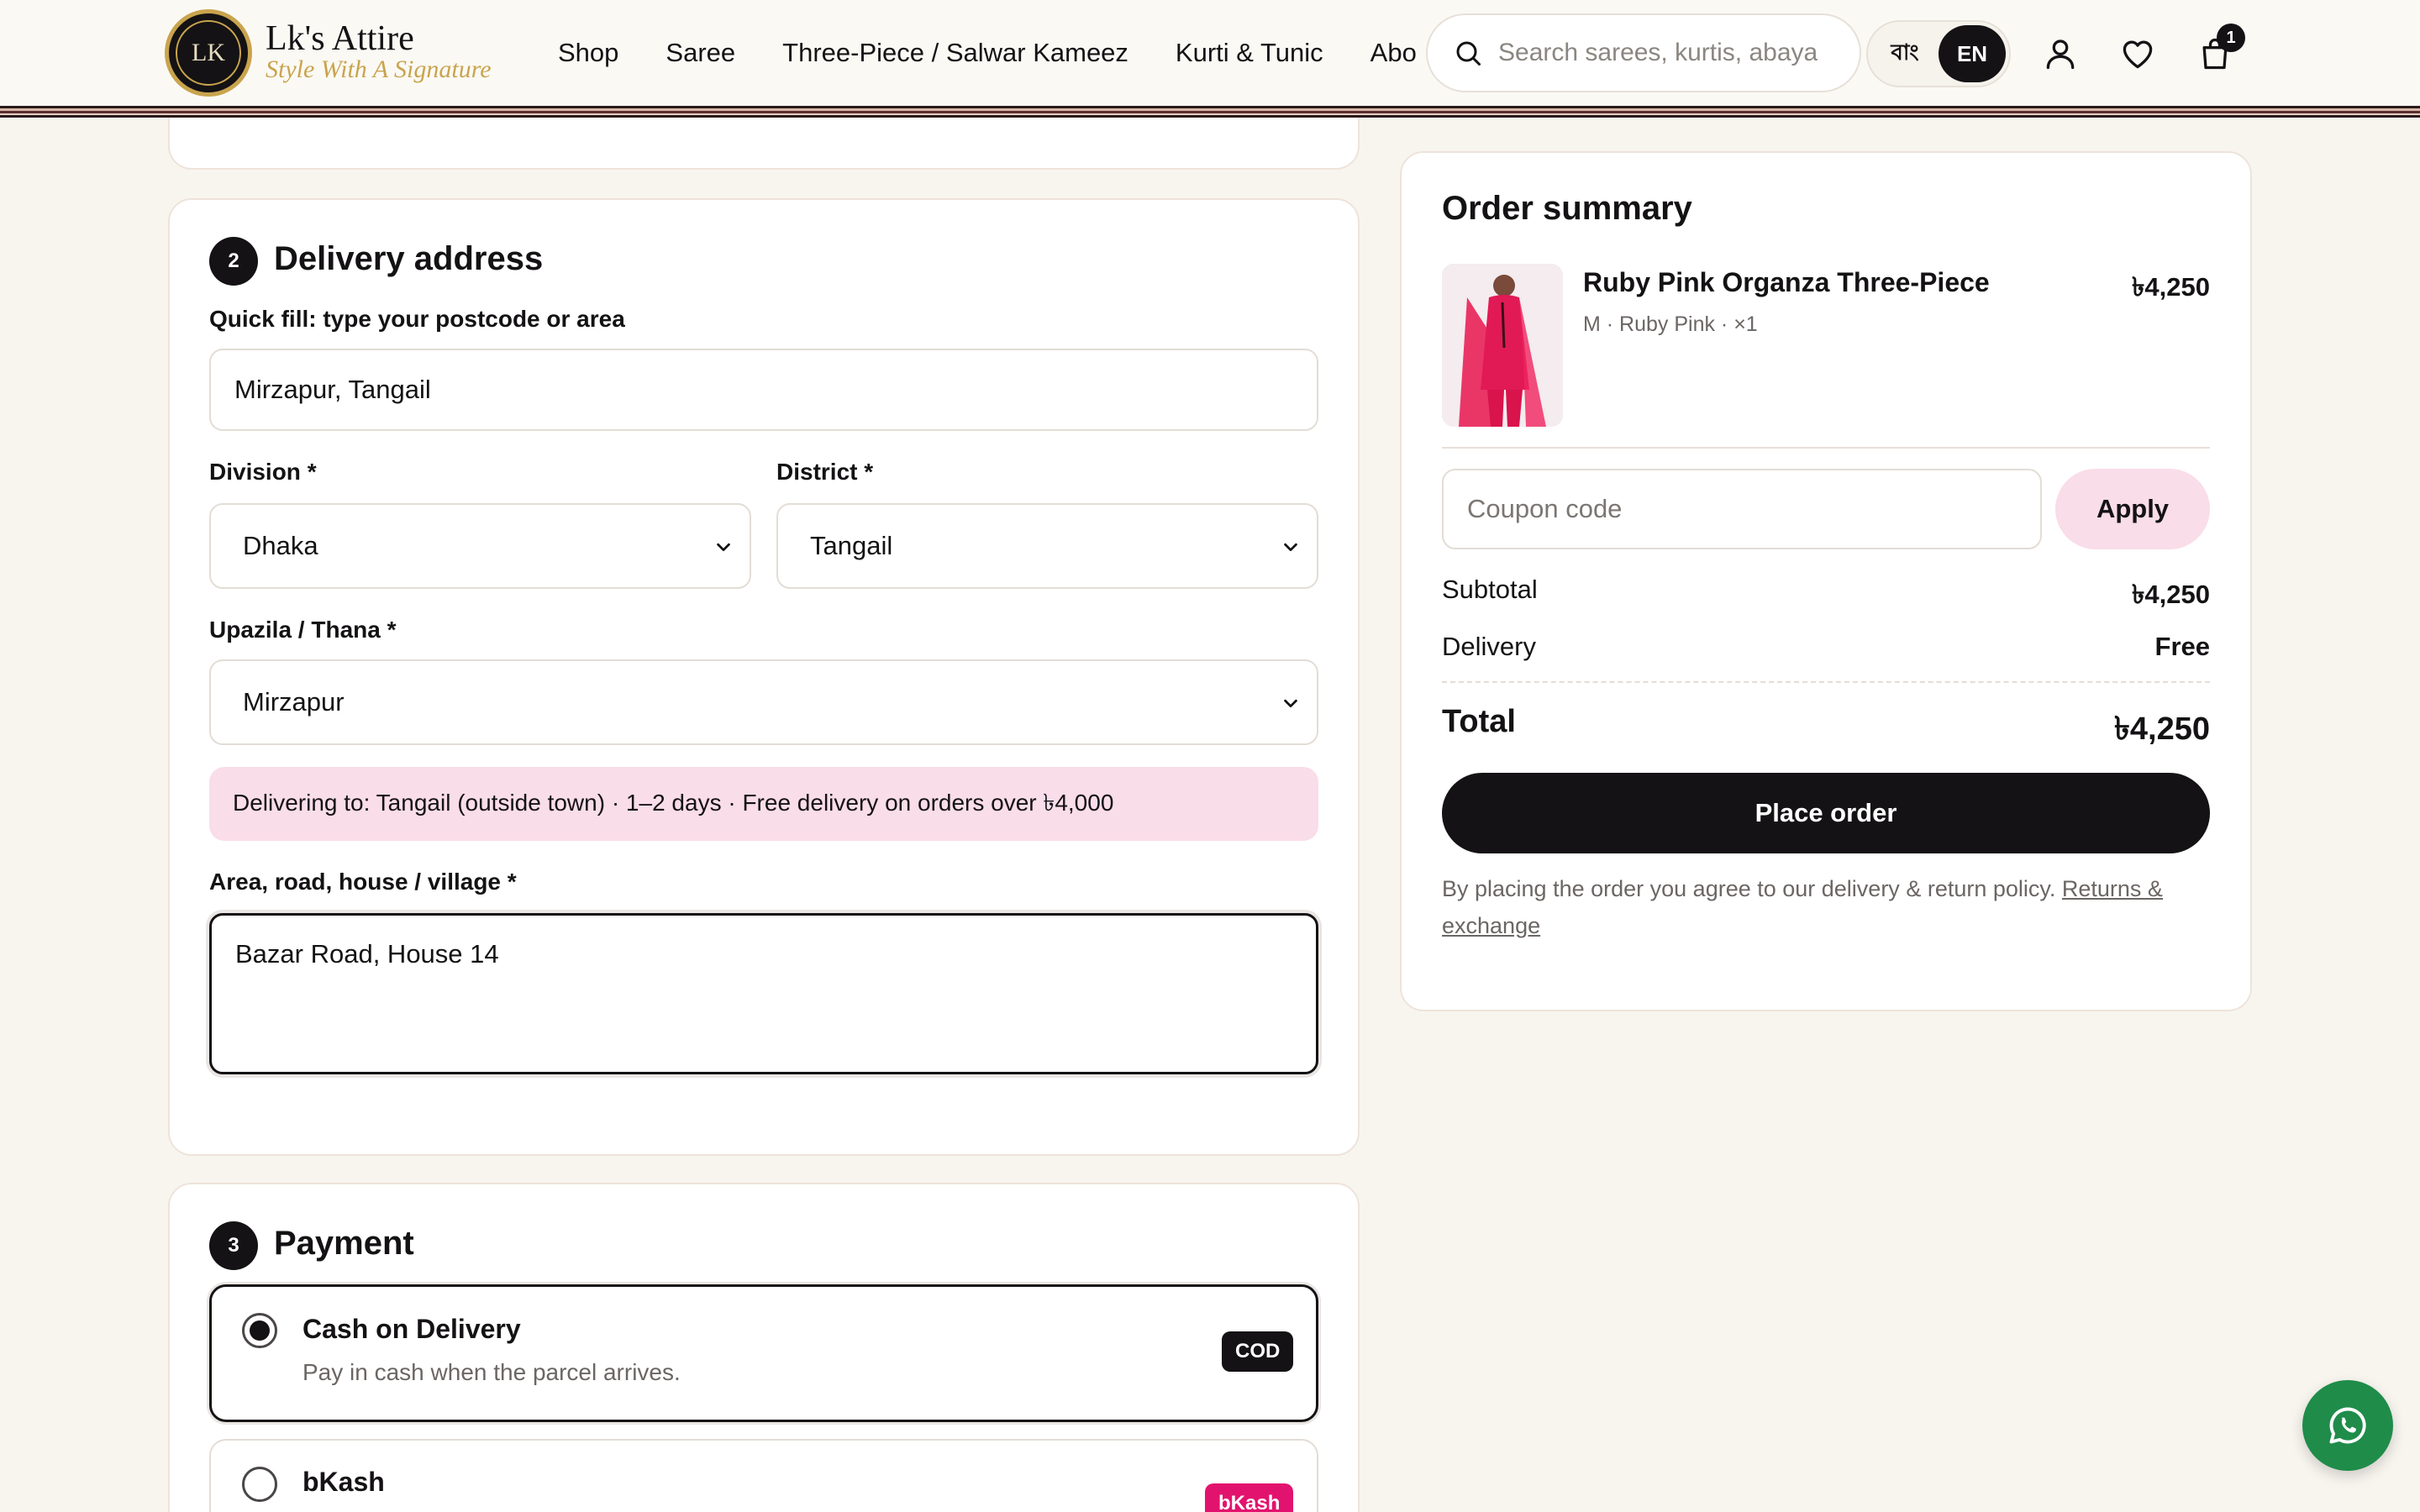 This screenshot has height=1512, width=2420. What do you see at coordinates (412, 1329) in the screenshot?
I see `cod-name: Cash on Delivery` at bounding box center [412, 1329].